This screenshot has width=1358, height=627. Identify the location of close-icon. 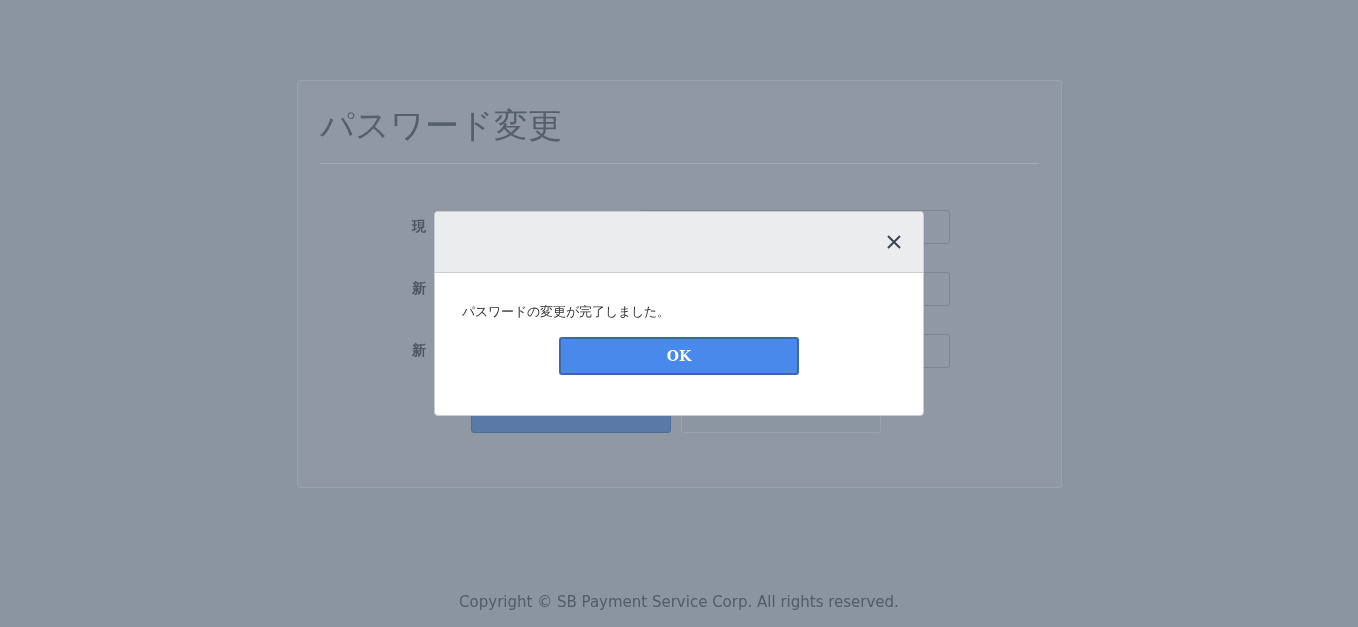
(894, 242).